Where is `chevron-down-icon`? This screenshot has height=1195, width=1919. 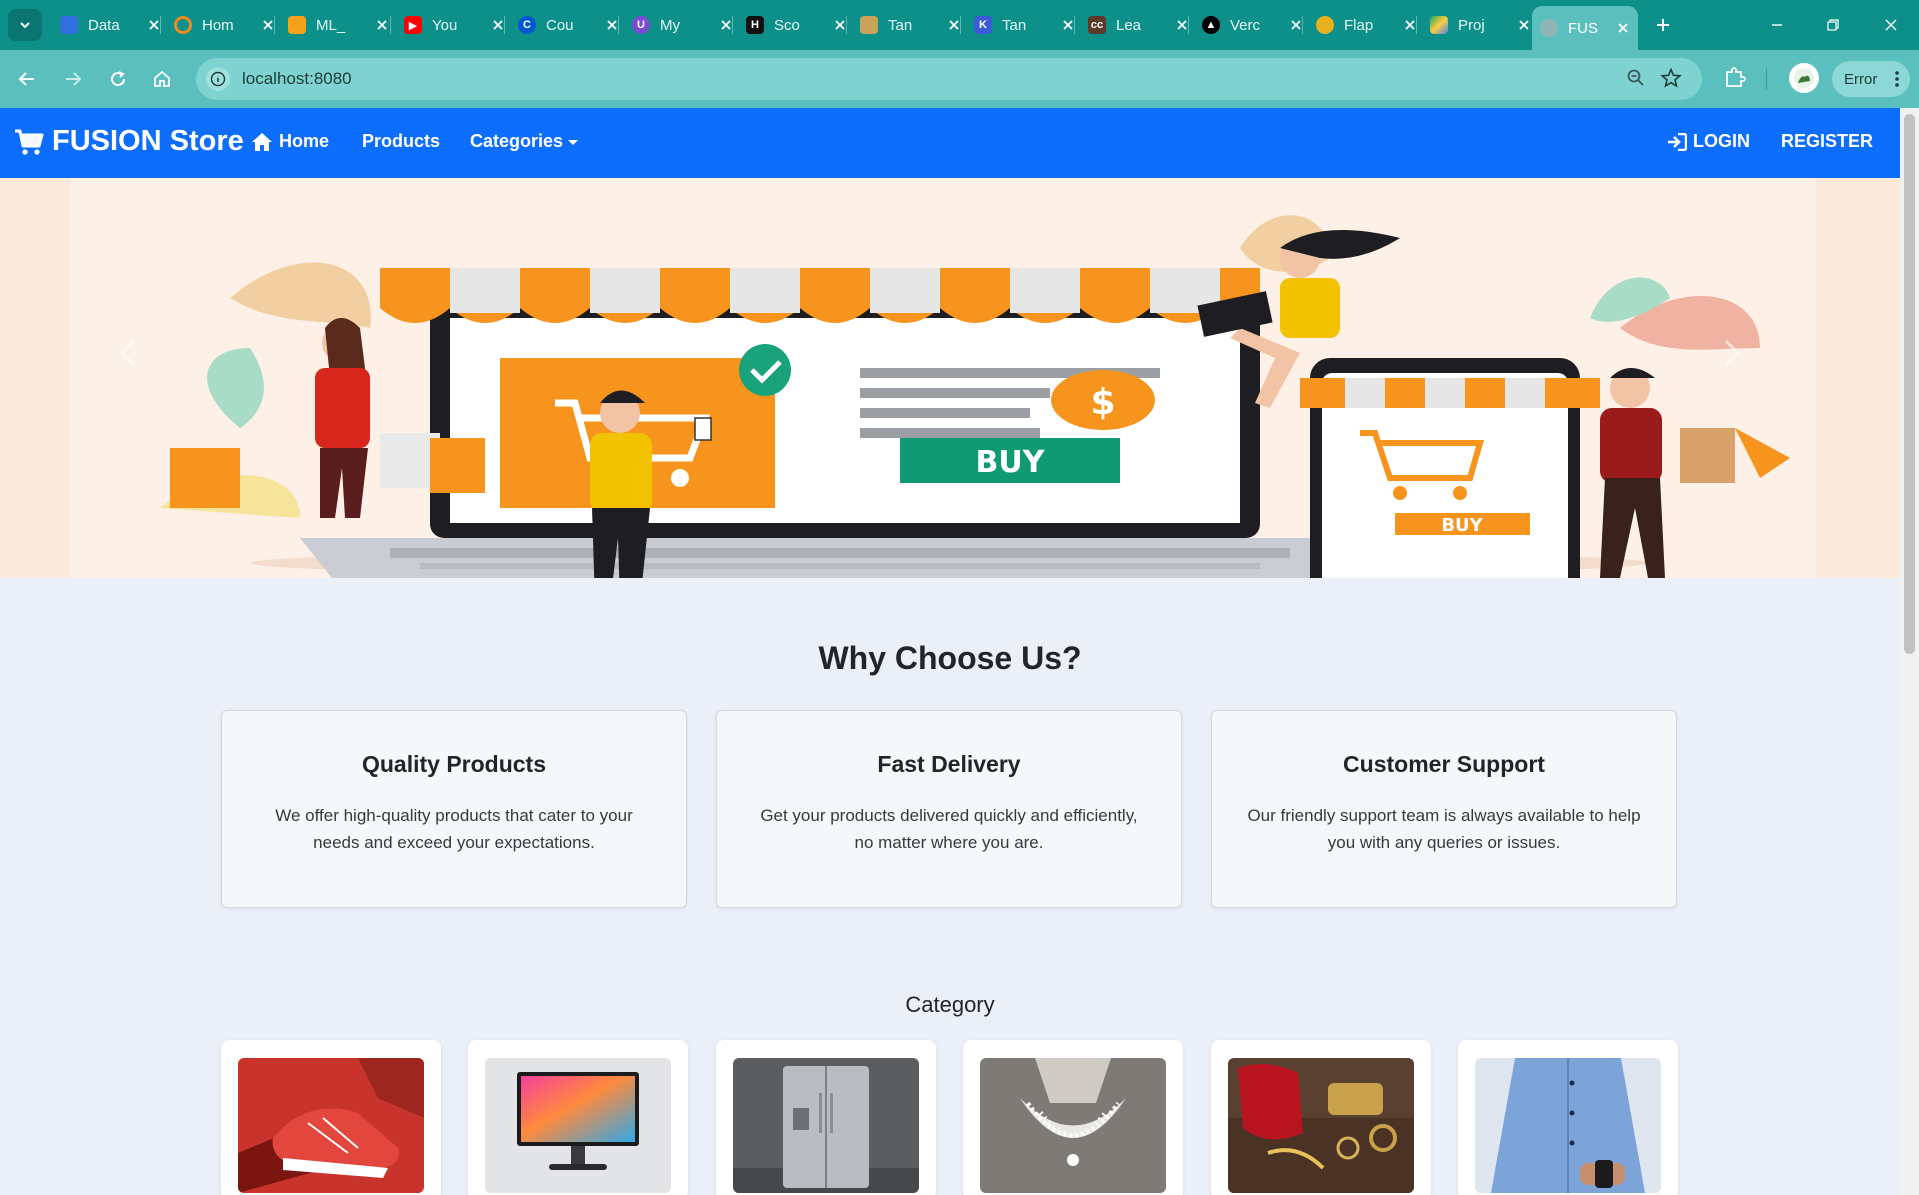 chevron-down-icon is located at coordinates (25, 25).